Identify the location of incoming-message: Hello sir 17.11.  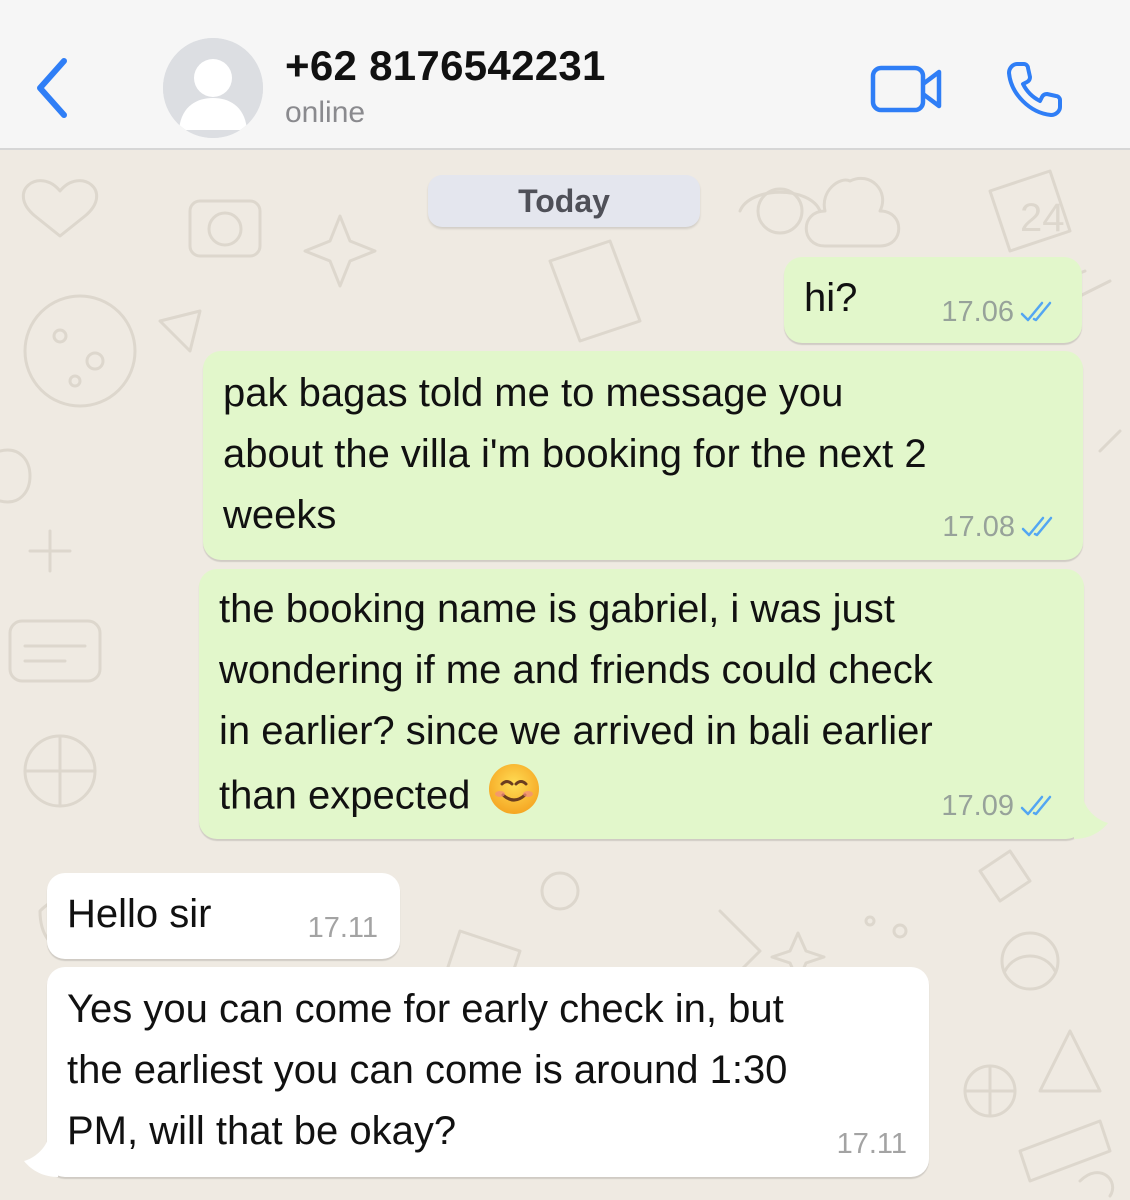
(223, 916).